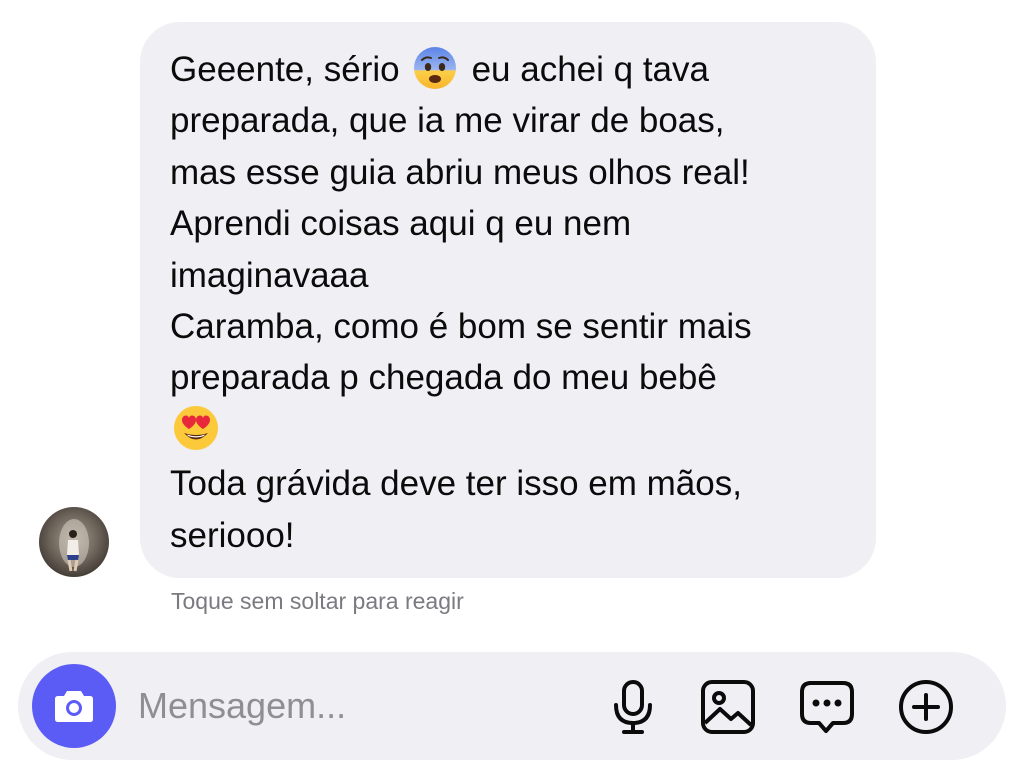 The image size is (1024, 780). I want to click on message-line: preparada p chegada do meu bebê, so click(443, 378).